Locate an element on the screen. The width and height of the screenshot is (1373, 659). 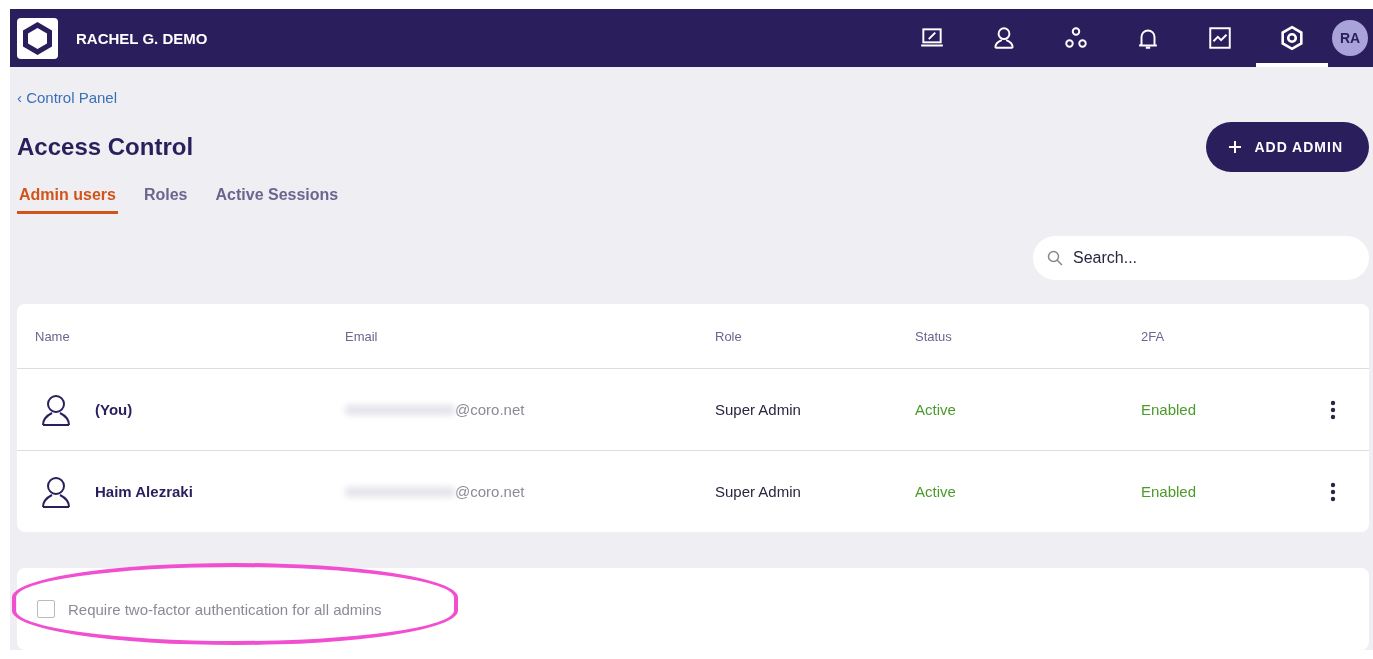
admin-name: (You) is located at coordinates (114, 409).